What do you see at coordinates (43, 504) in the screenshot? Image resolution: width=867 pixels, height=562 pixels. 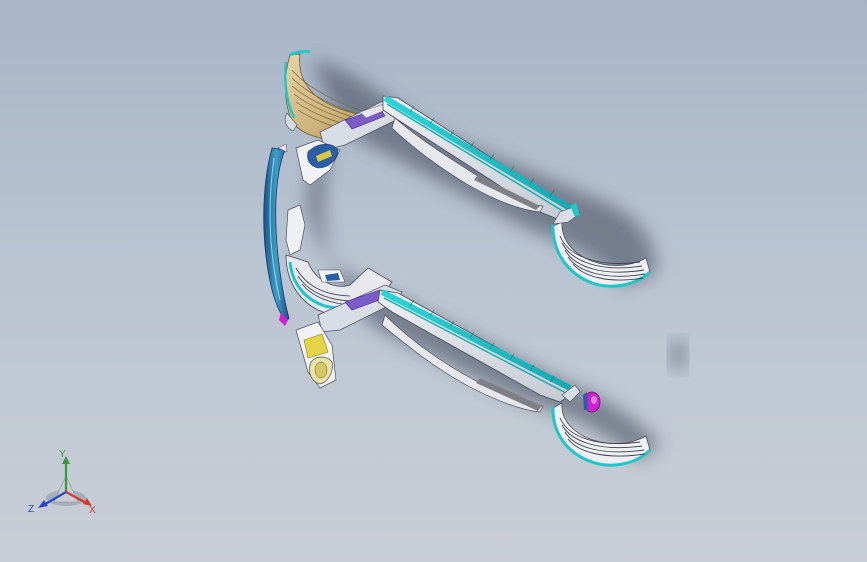 I see `z-axis-arrow` at bounding box center [43, 504].